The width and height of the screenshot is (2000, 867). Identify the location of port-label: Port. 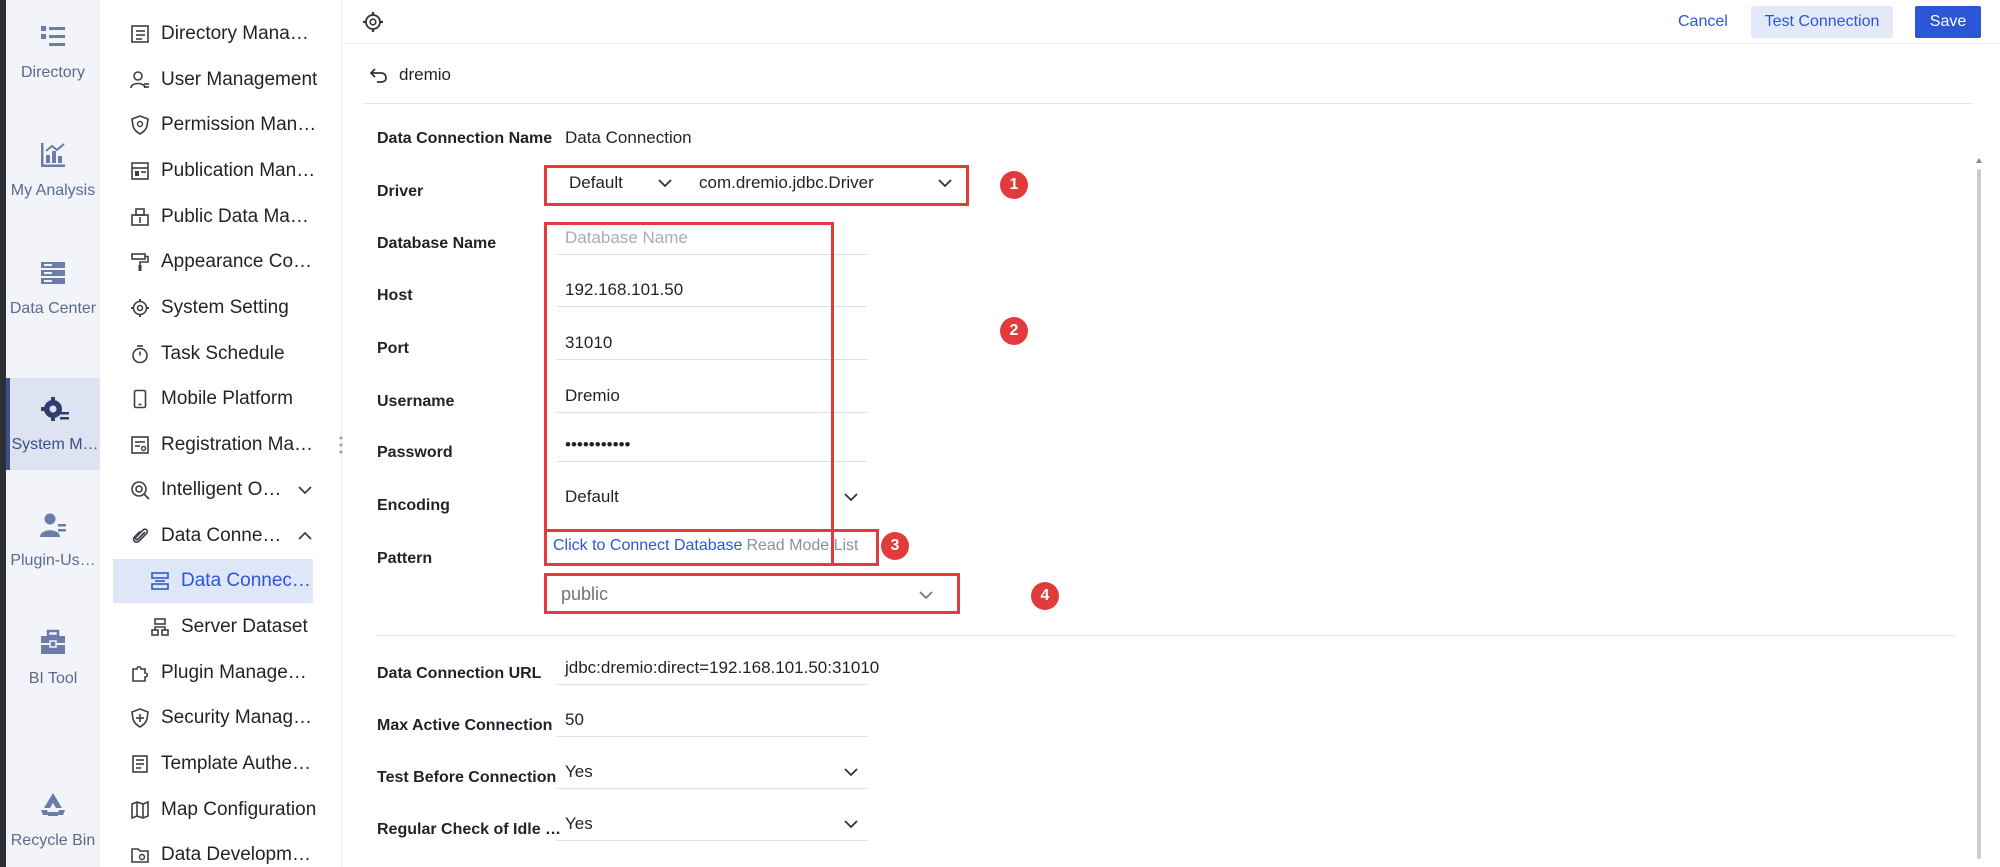
(393, 348).